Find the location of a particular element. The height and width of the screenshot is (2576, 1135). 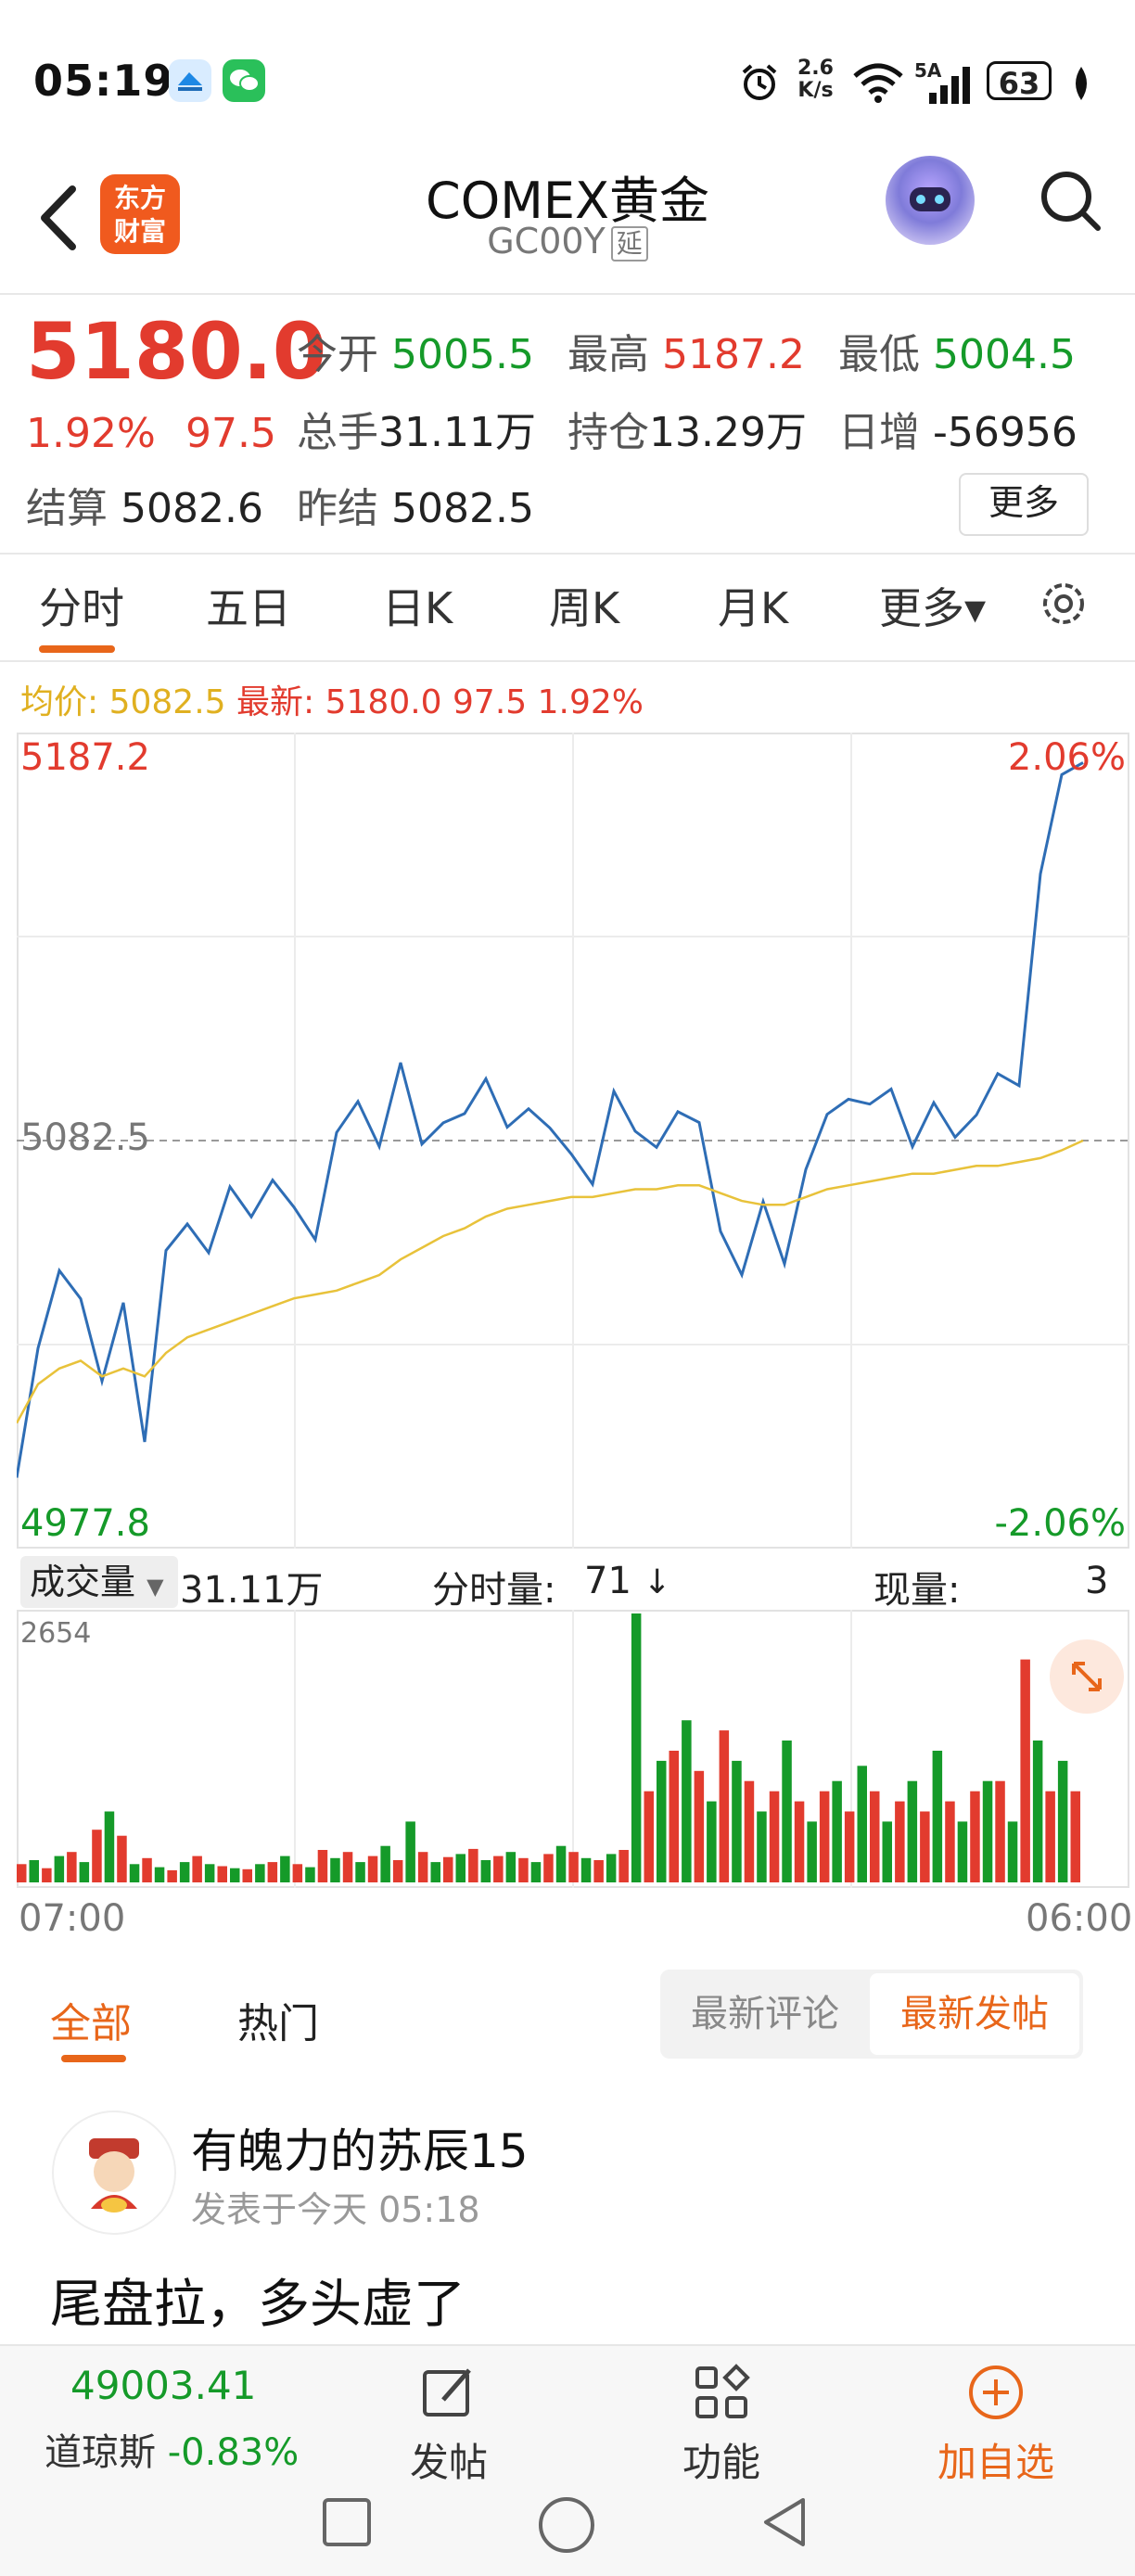

current-volume-value: 3 is located at coordinates (1097, 1581).